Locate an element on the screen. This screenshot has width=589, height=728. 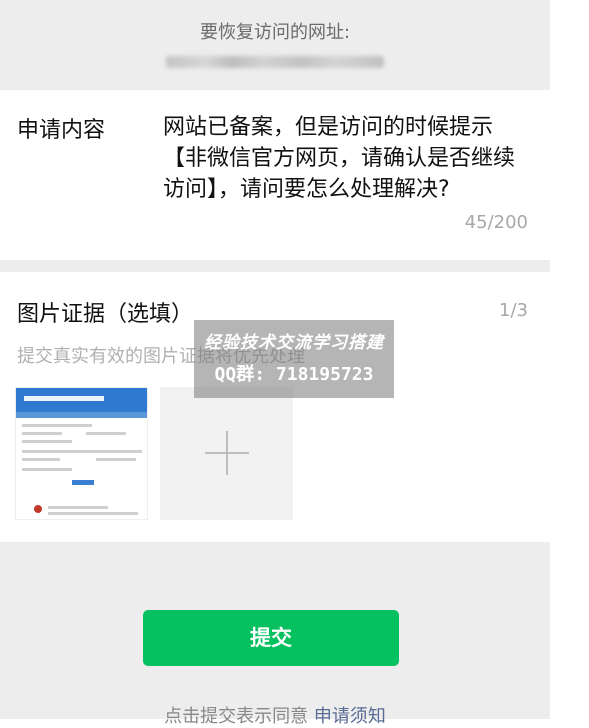
watermark-line2: QQ群: 718195723 is located at coordinates (294, 374).